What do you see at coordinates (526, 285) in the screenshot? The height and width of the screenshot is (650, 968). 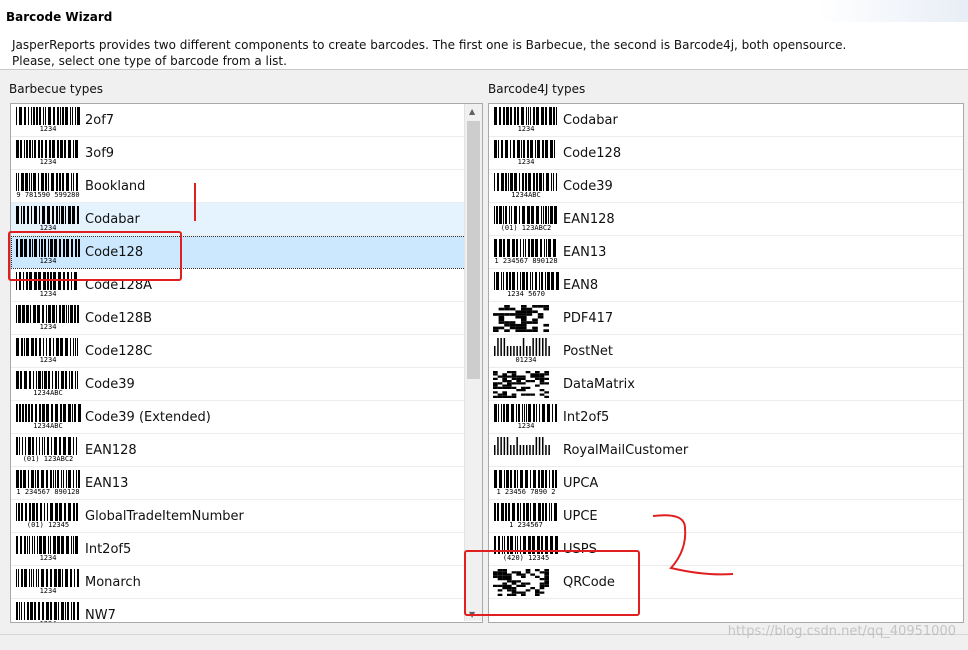 I see `barcode-preview-icon: 1234 5670` at bounding box center [526, 285].